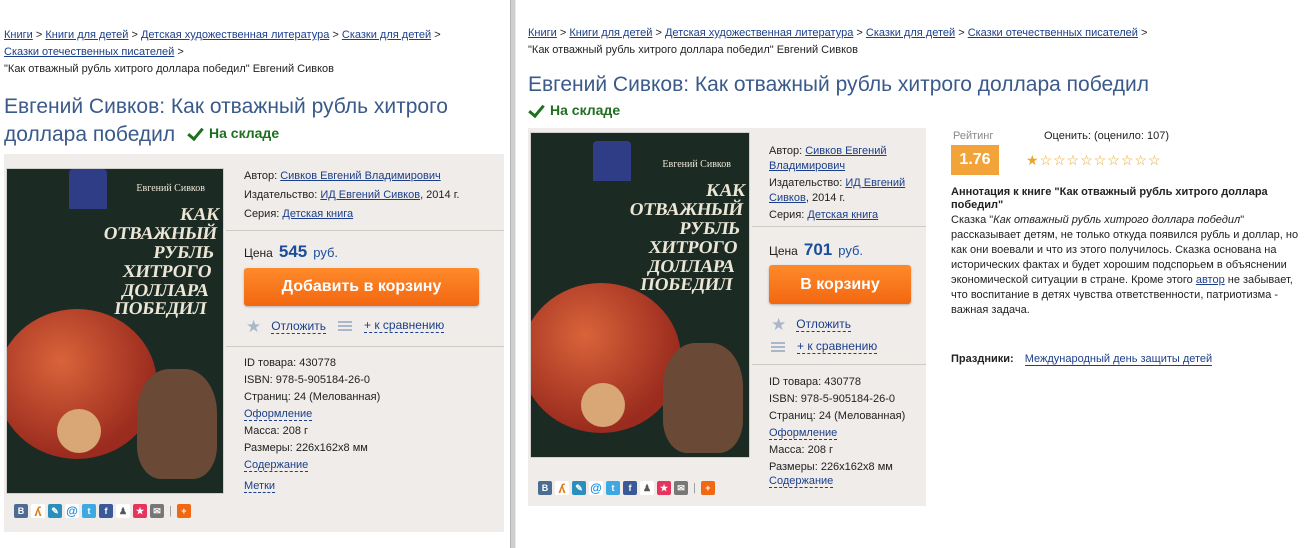 This screenshot has height=548, width=1316. I want to click on add-to-cart-button: Добавить в корзину, so click(361, 287).